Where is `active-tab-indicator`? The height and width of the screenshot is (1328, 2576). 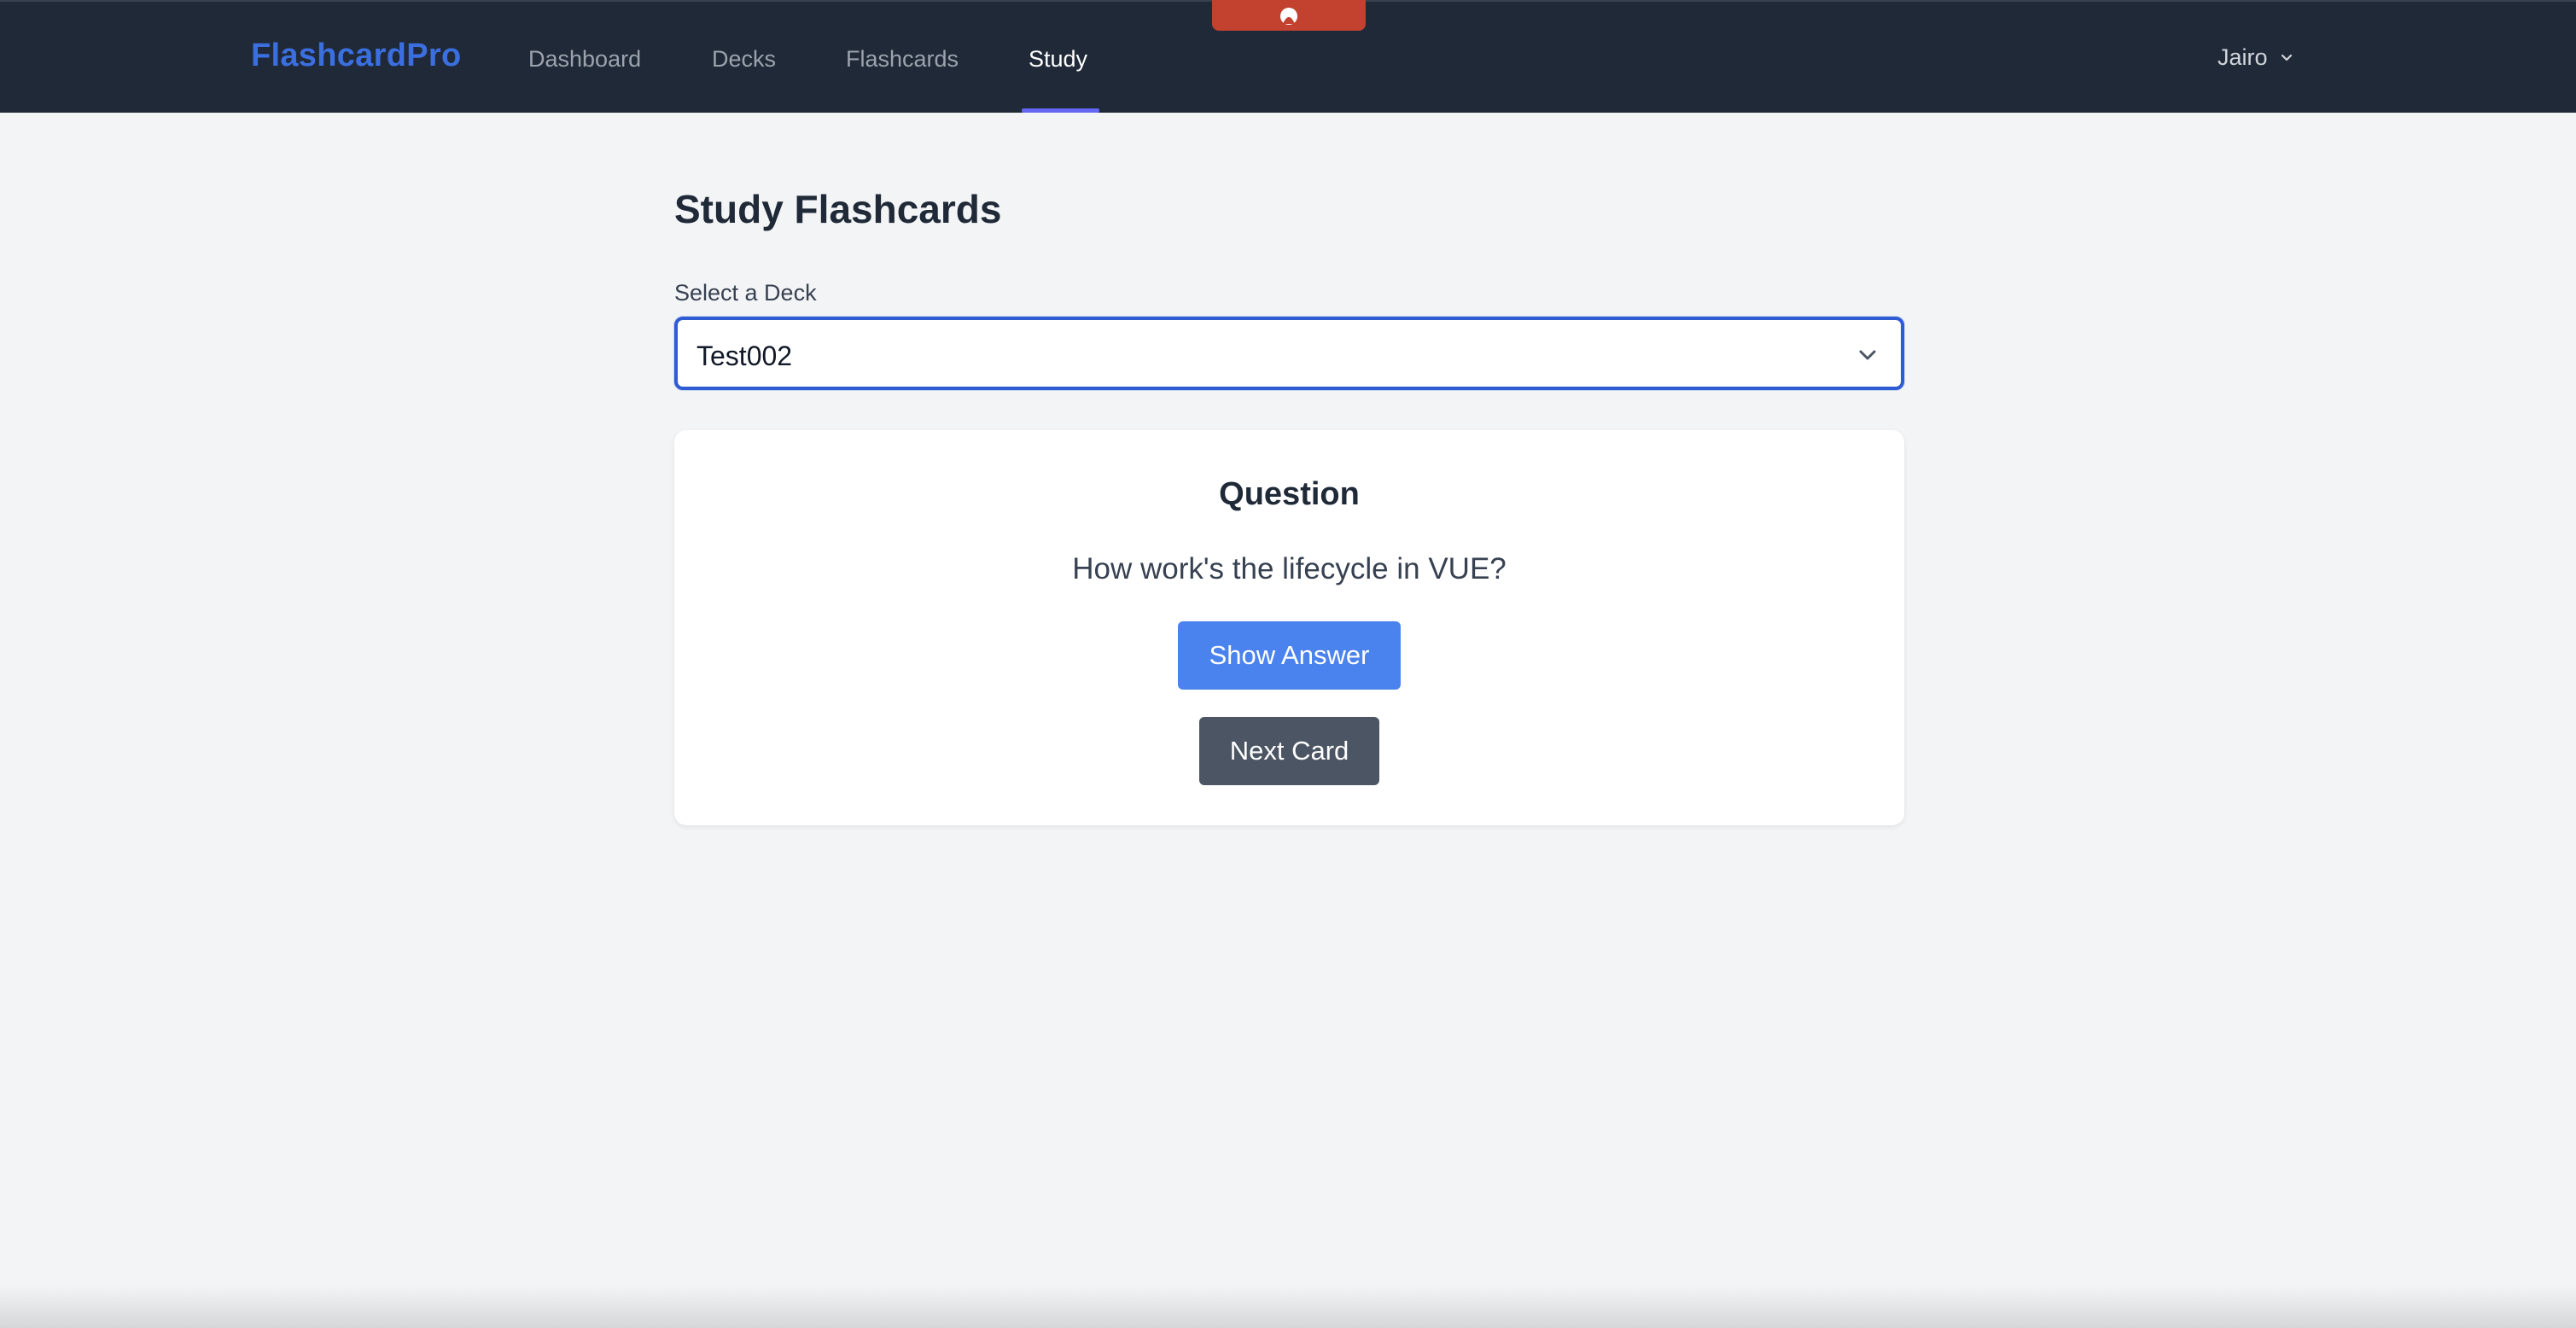 active-tab-indicator is located at coordinates (1060, 110).